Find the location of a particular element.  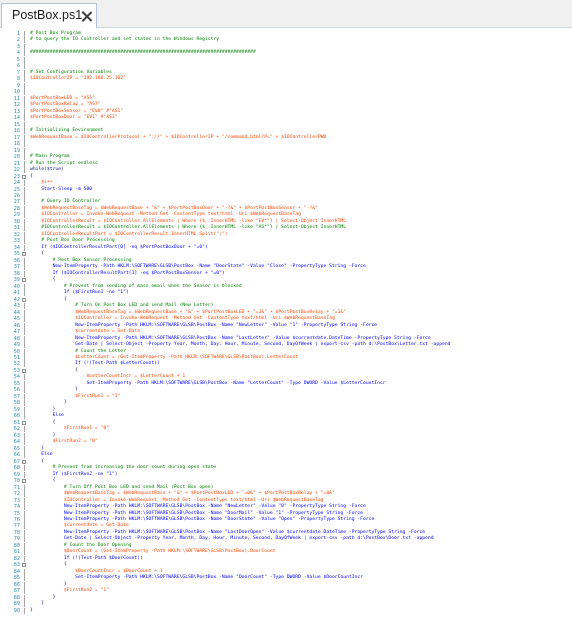

line-number: 76 is located at coordinates (16, 520).